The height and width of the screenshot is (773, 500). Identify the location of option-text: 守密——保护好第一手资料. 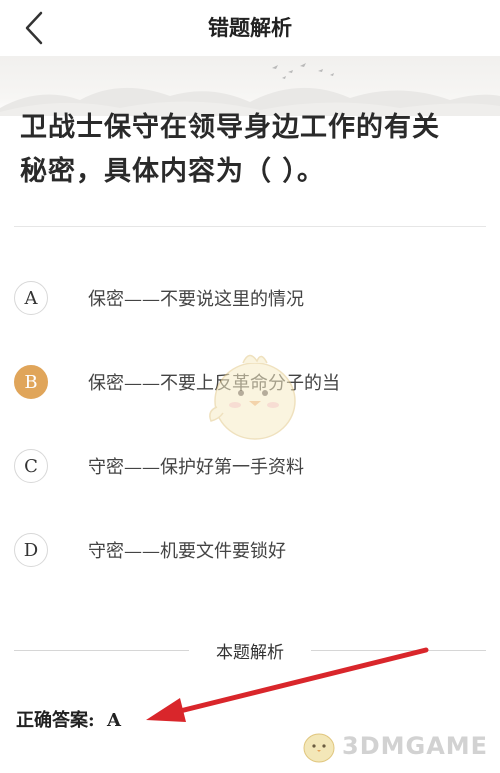
(196, 467).